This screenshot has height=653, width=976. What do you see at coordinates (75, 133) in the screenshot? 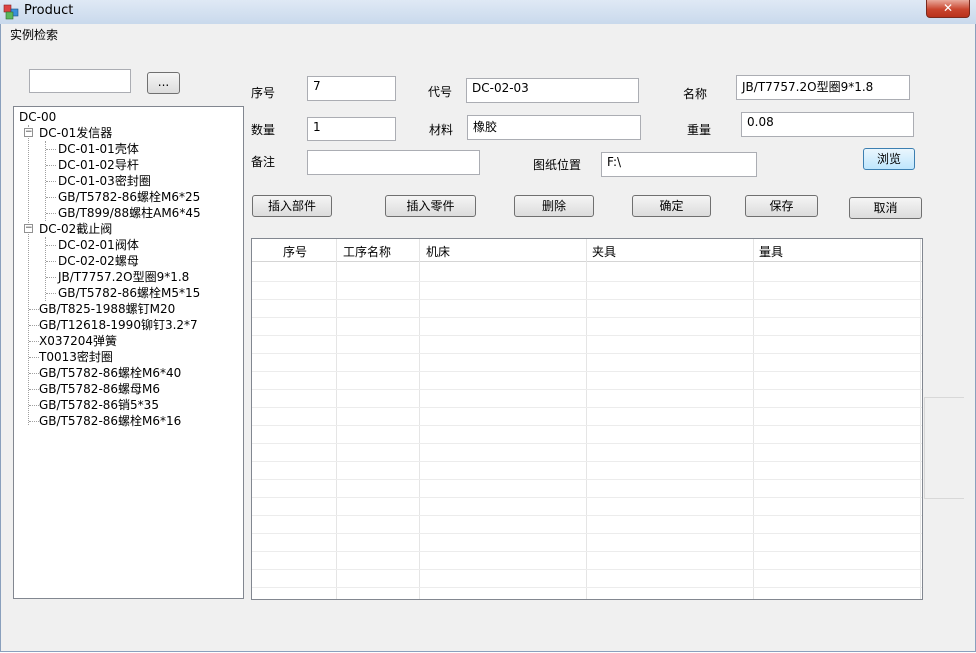
I see `tree-node: DC-01发信器` at bounding box center [75, 133].